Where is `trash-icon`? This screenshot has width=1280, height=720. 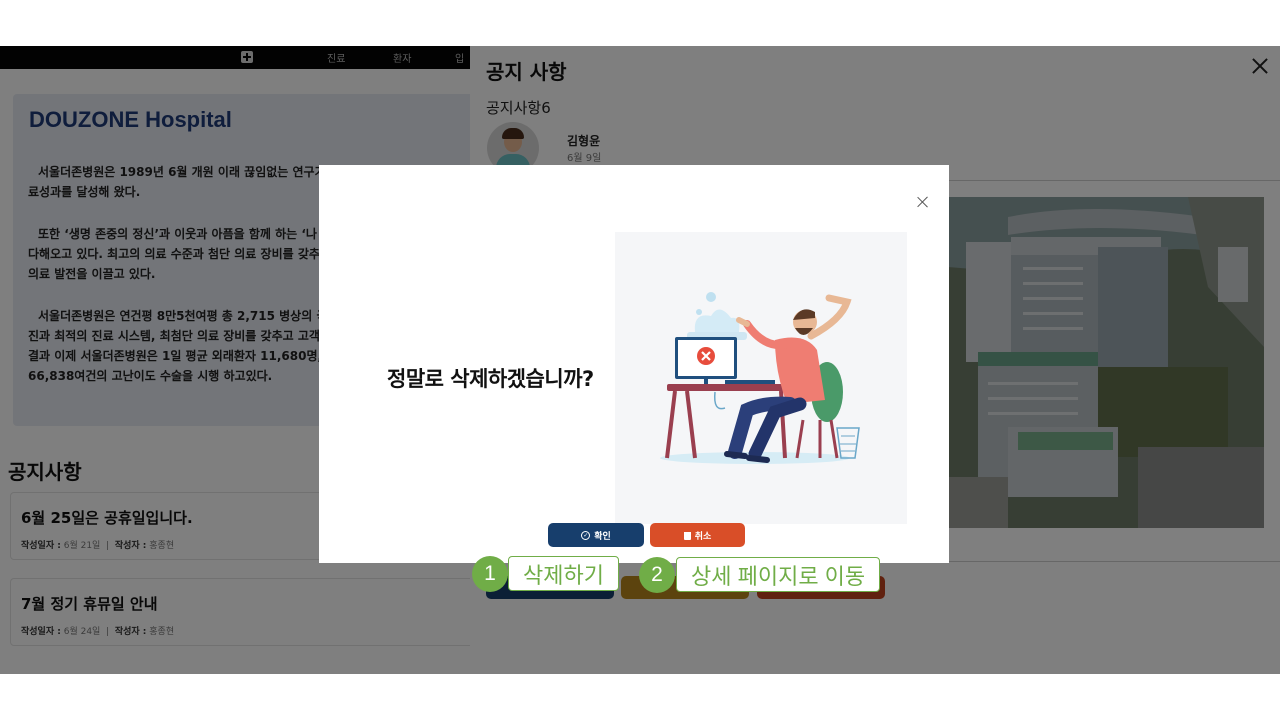
trash-icon is located at coordinates (687, 536).